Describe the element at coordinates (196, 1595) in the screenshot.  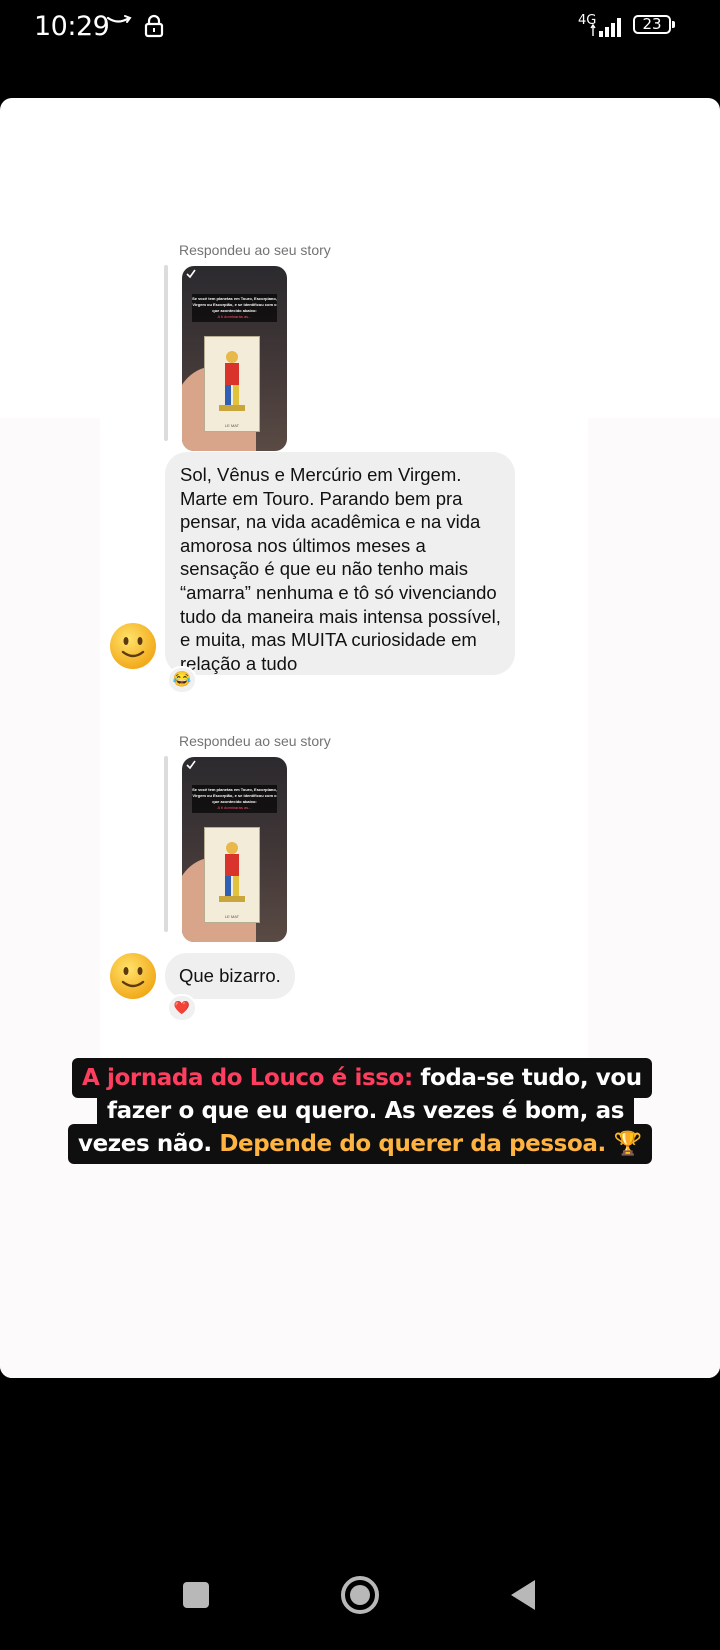
I see `square-recents-icon` at that location.